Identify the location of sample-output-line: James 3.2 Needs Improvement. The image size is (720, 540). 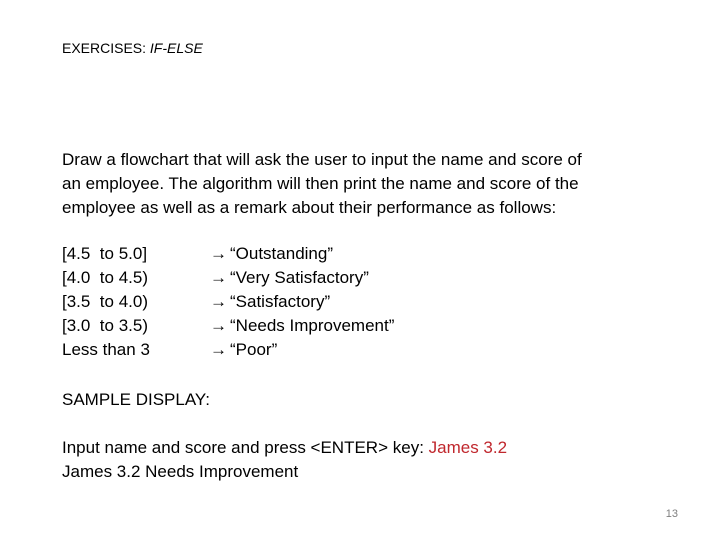
(180, 471).